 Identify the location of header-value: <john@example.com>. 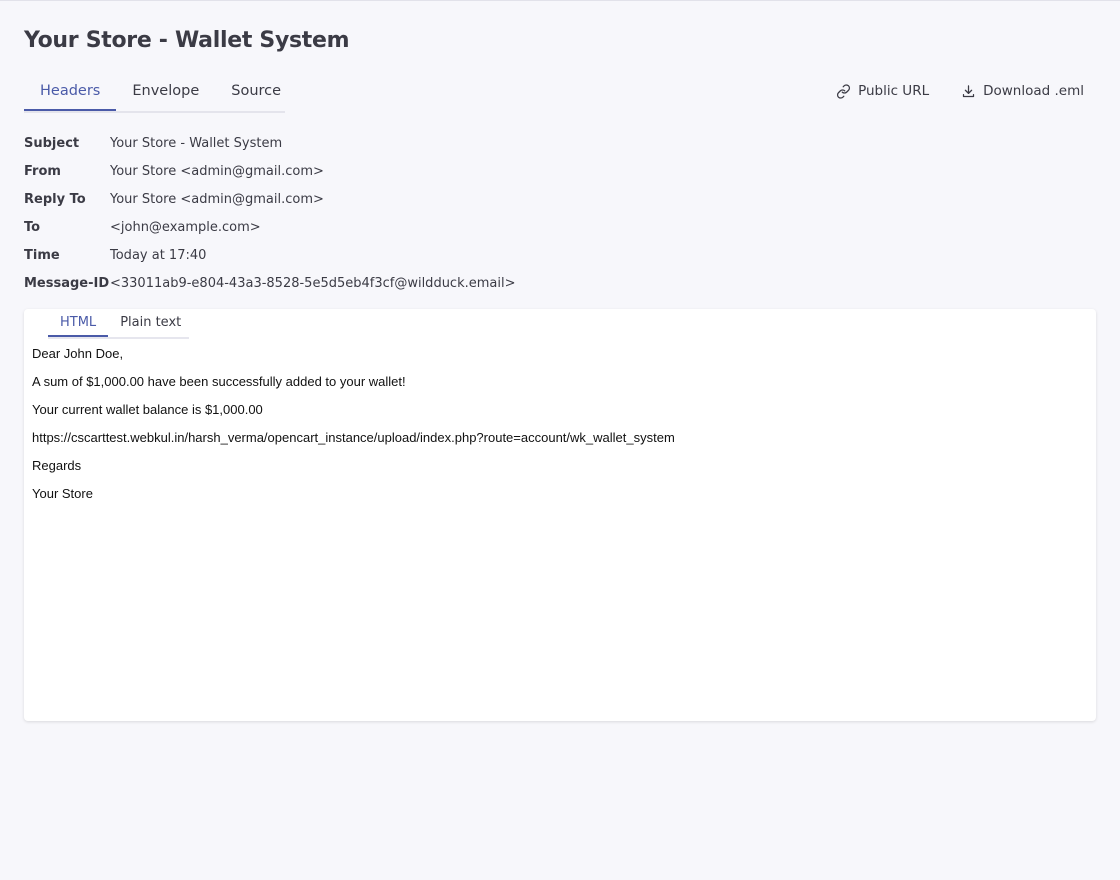
(185, 227).